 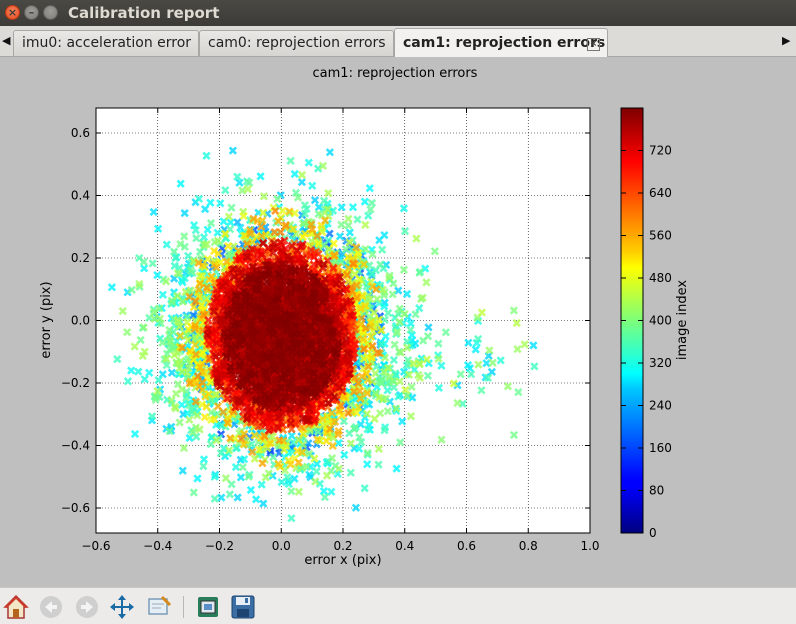 I want to click on tab-imu0-acceleration-error: imu0: acceleration error, so click(x=106, y=43).